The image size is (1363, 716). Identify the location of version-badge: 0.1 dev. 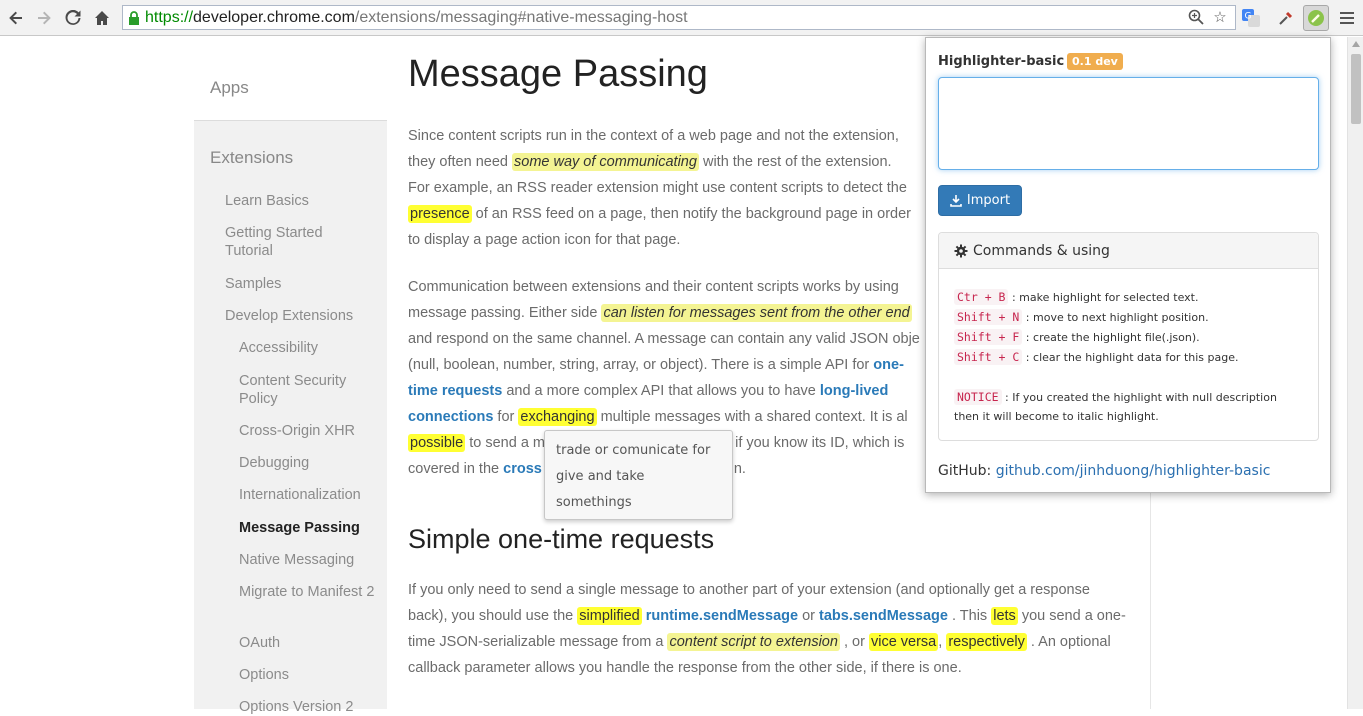
(1095, 61).